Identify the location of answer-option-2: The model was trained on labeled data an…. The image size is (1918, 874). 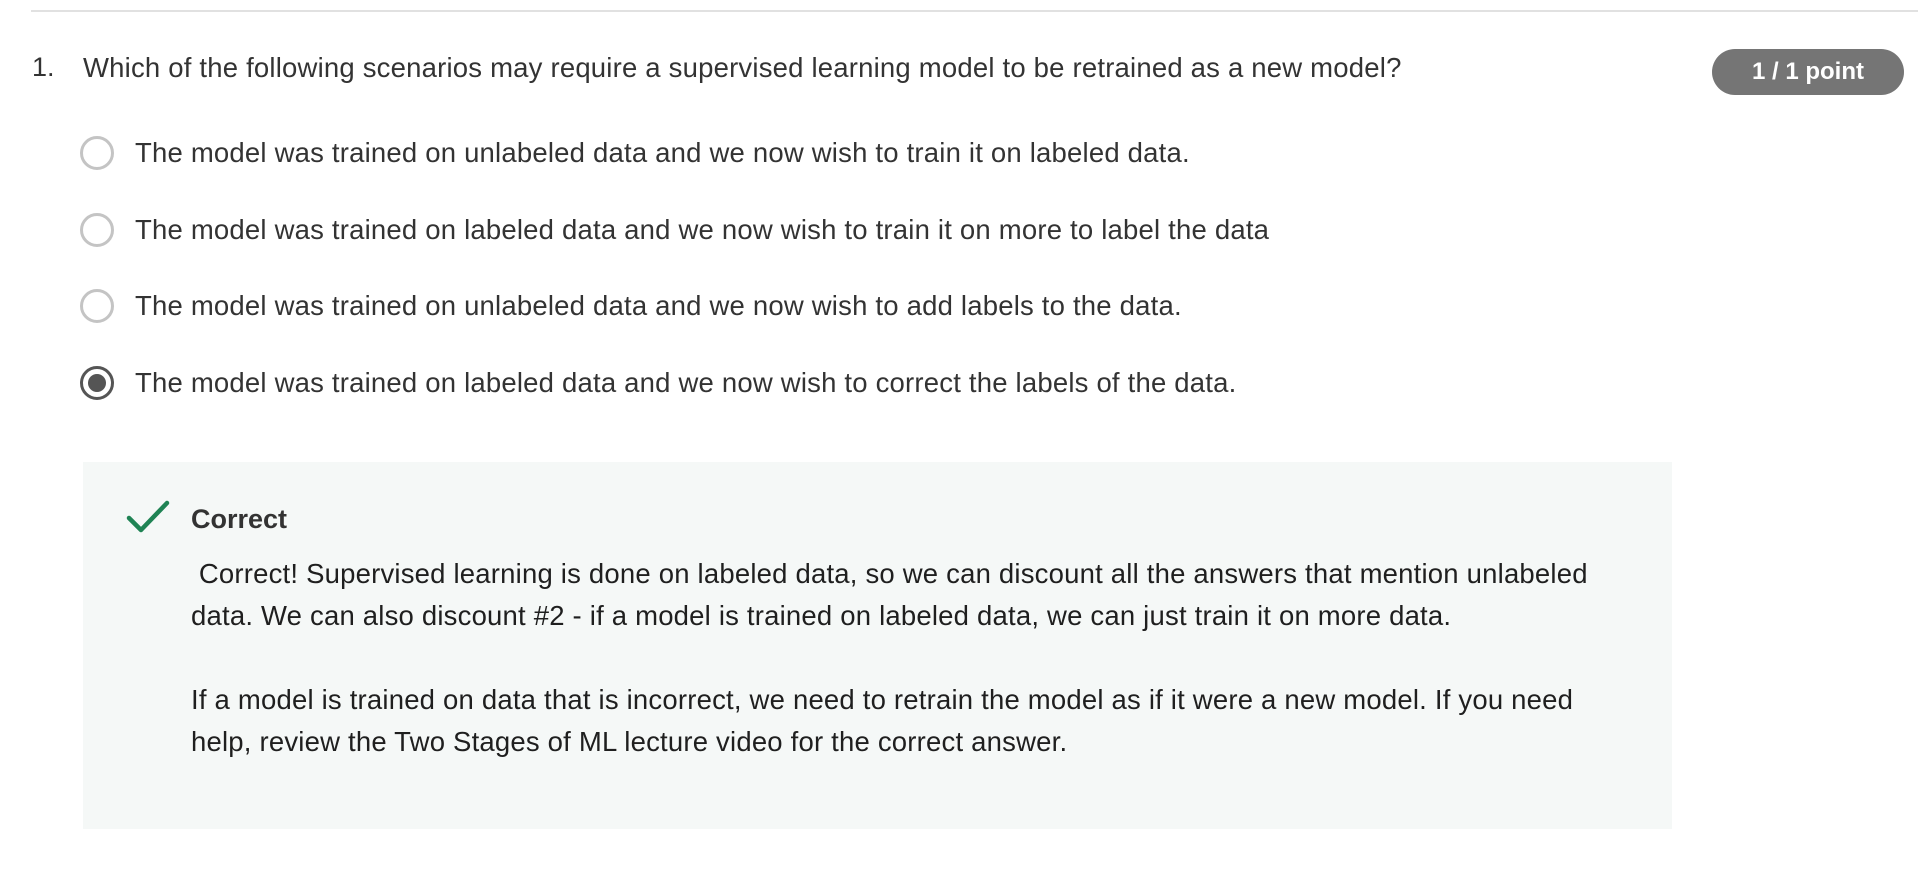
(674, 230).